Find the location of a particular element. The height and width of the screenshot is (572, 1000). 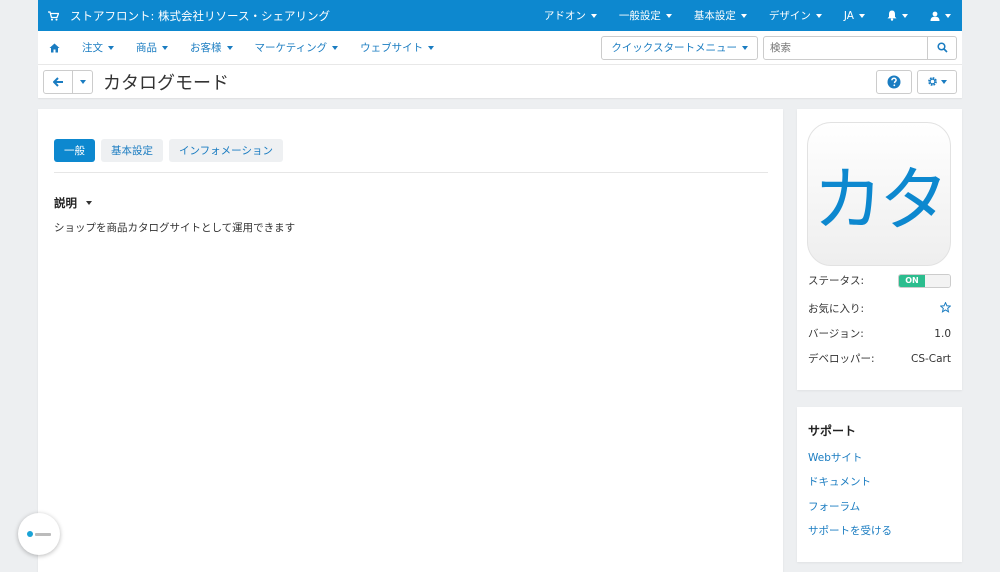

floating-widget-button is located at coordinates (39, 534).